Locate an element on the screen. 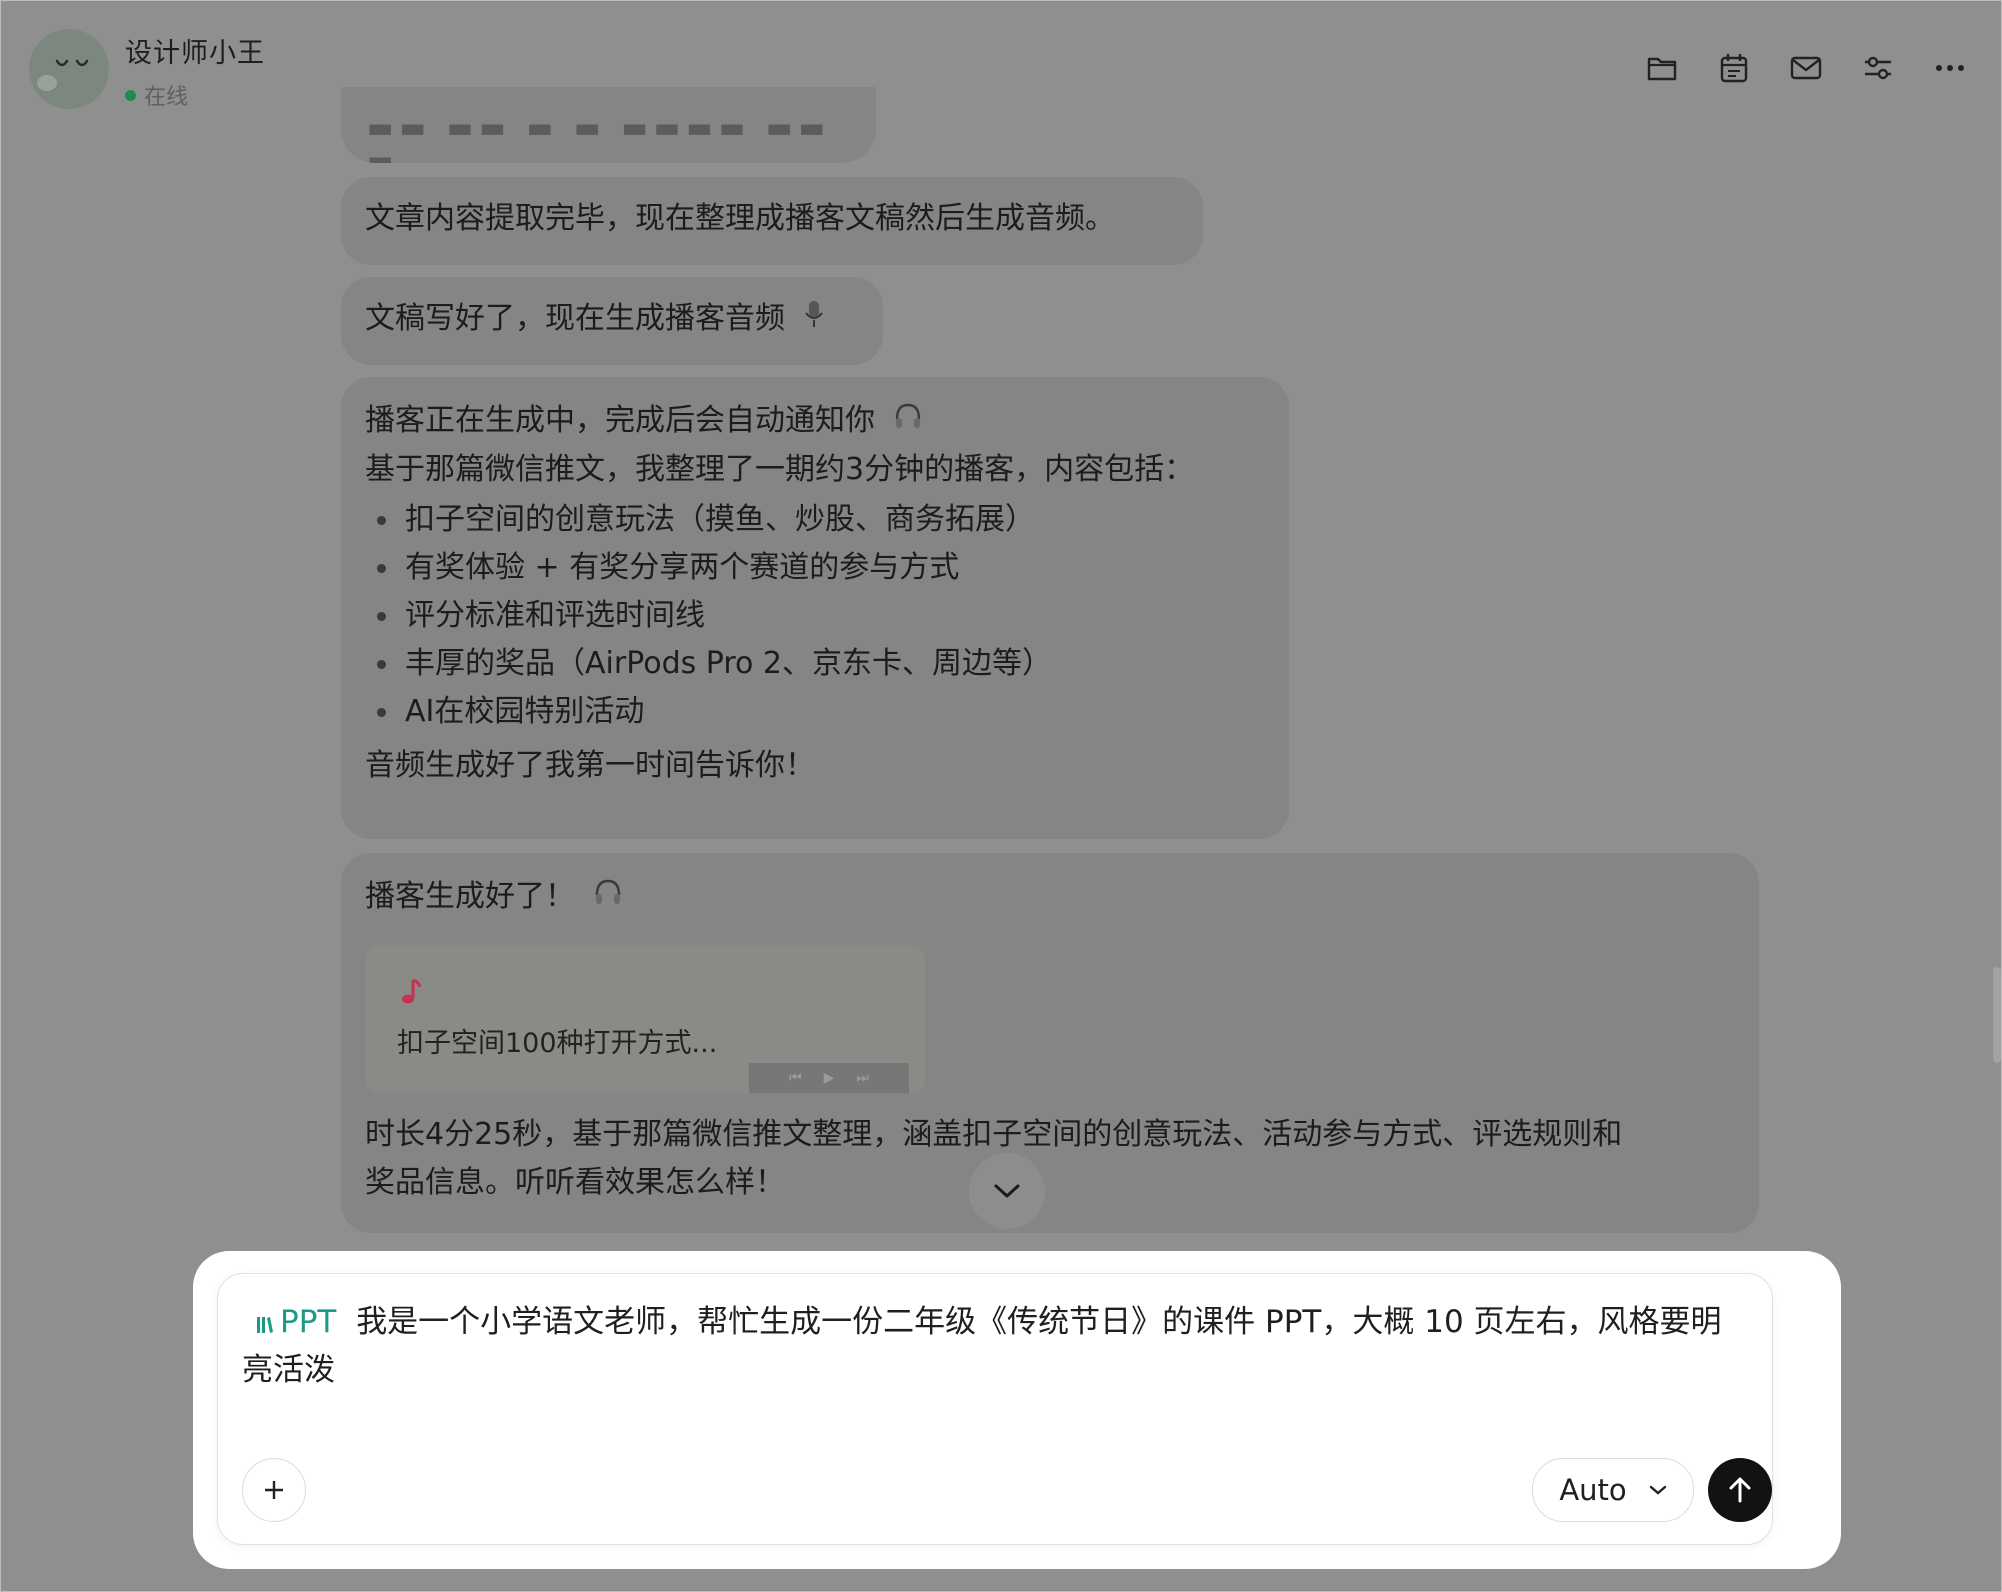 The height and width of the screenshot is (1592, 2002). message-text: 音频生成好了我第一时间告诉你！ is located at coordinates (590, 765).